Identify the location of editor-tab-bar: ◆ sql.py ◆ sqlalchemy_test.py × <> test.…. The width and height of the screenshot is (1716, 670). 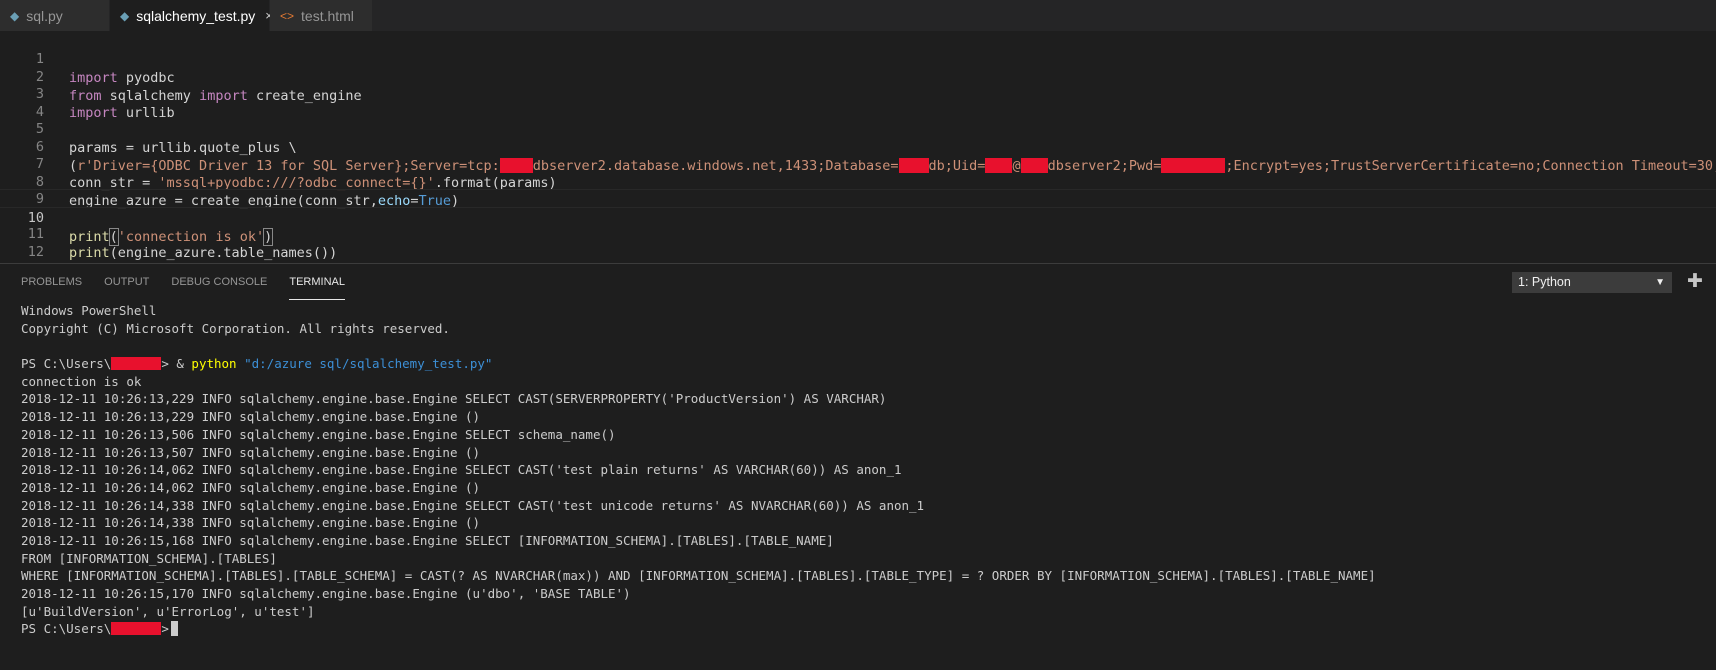
(858, 15).